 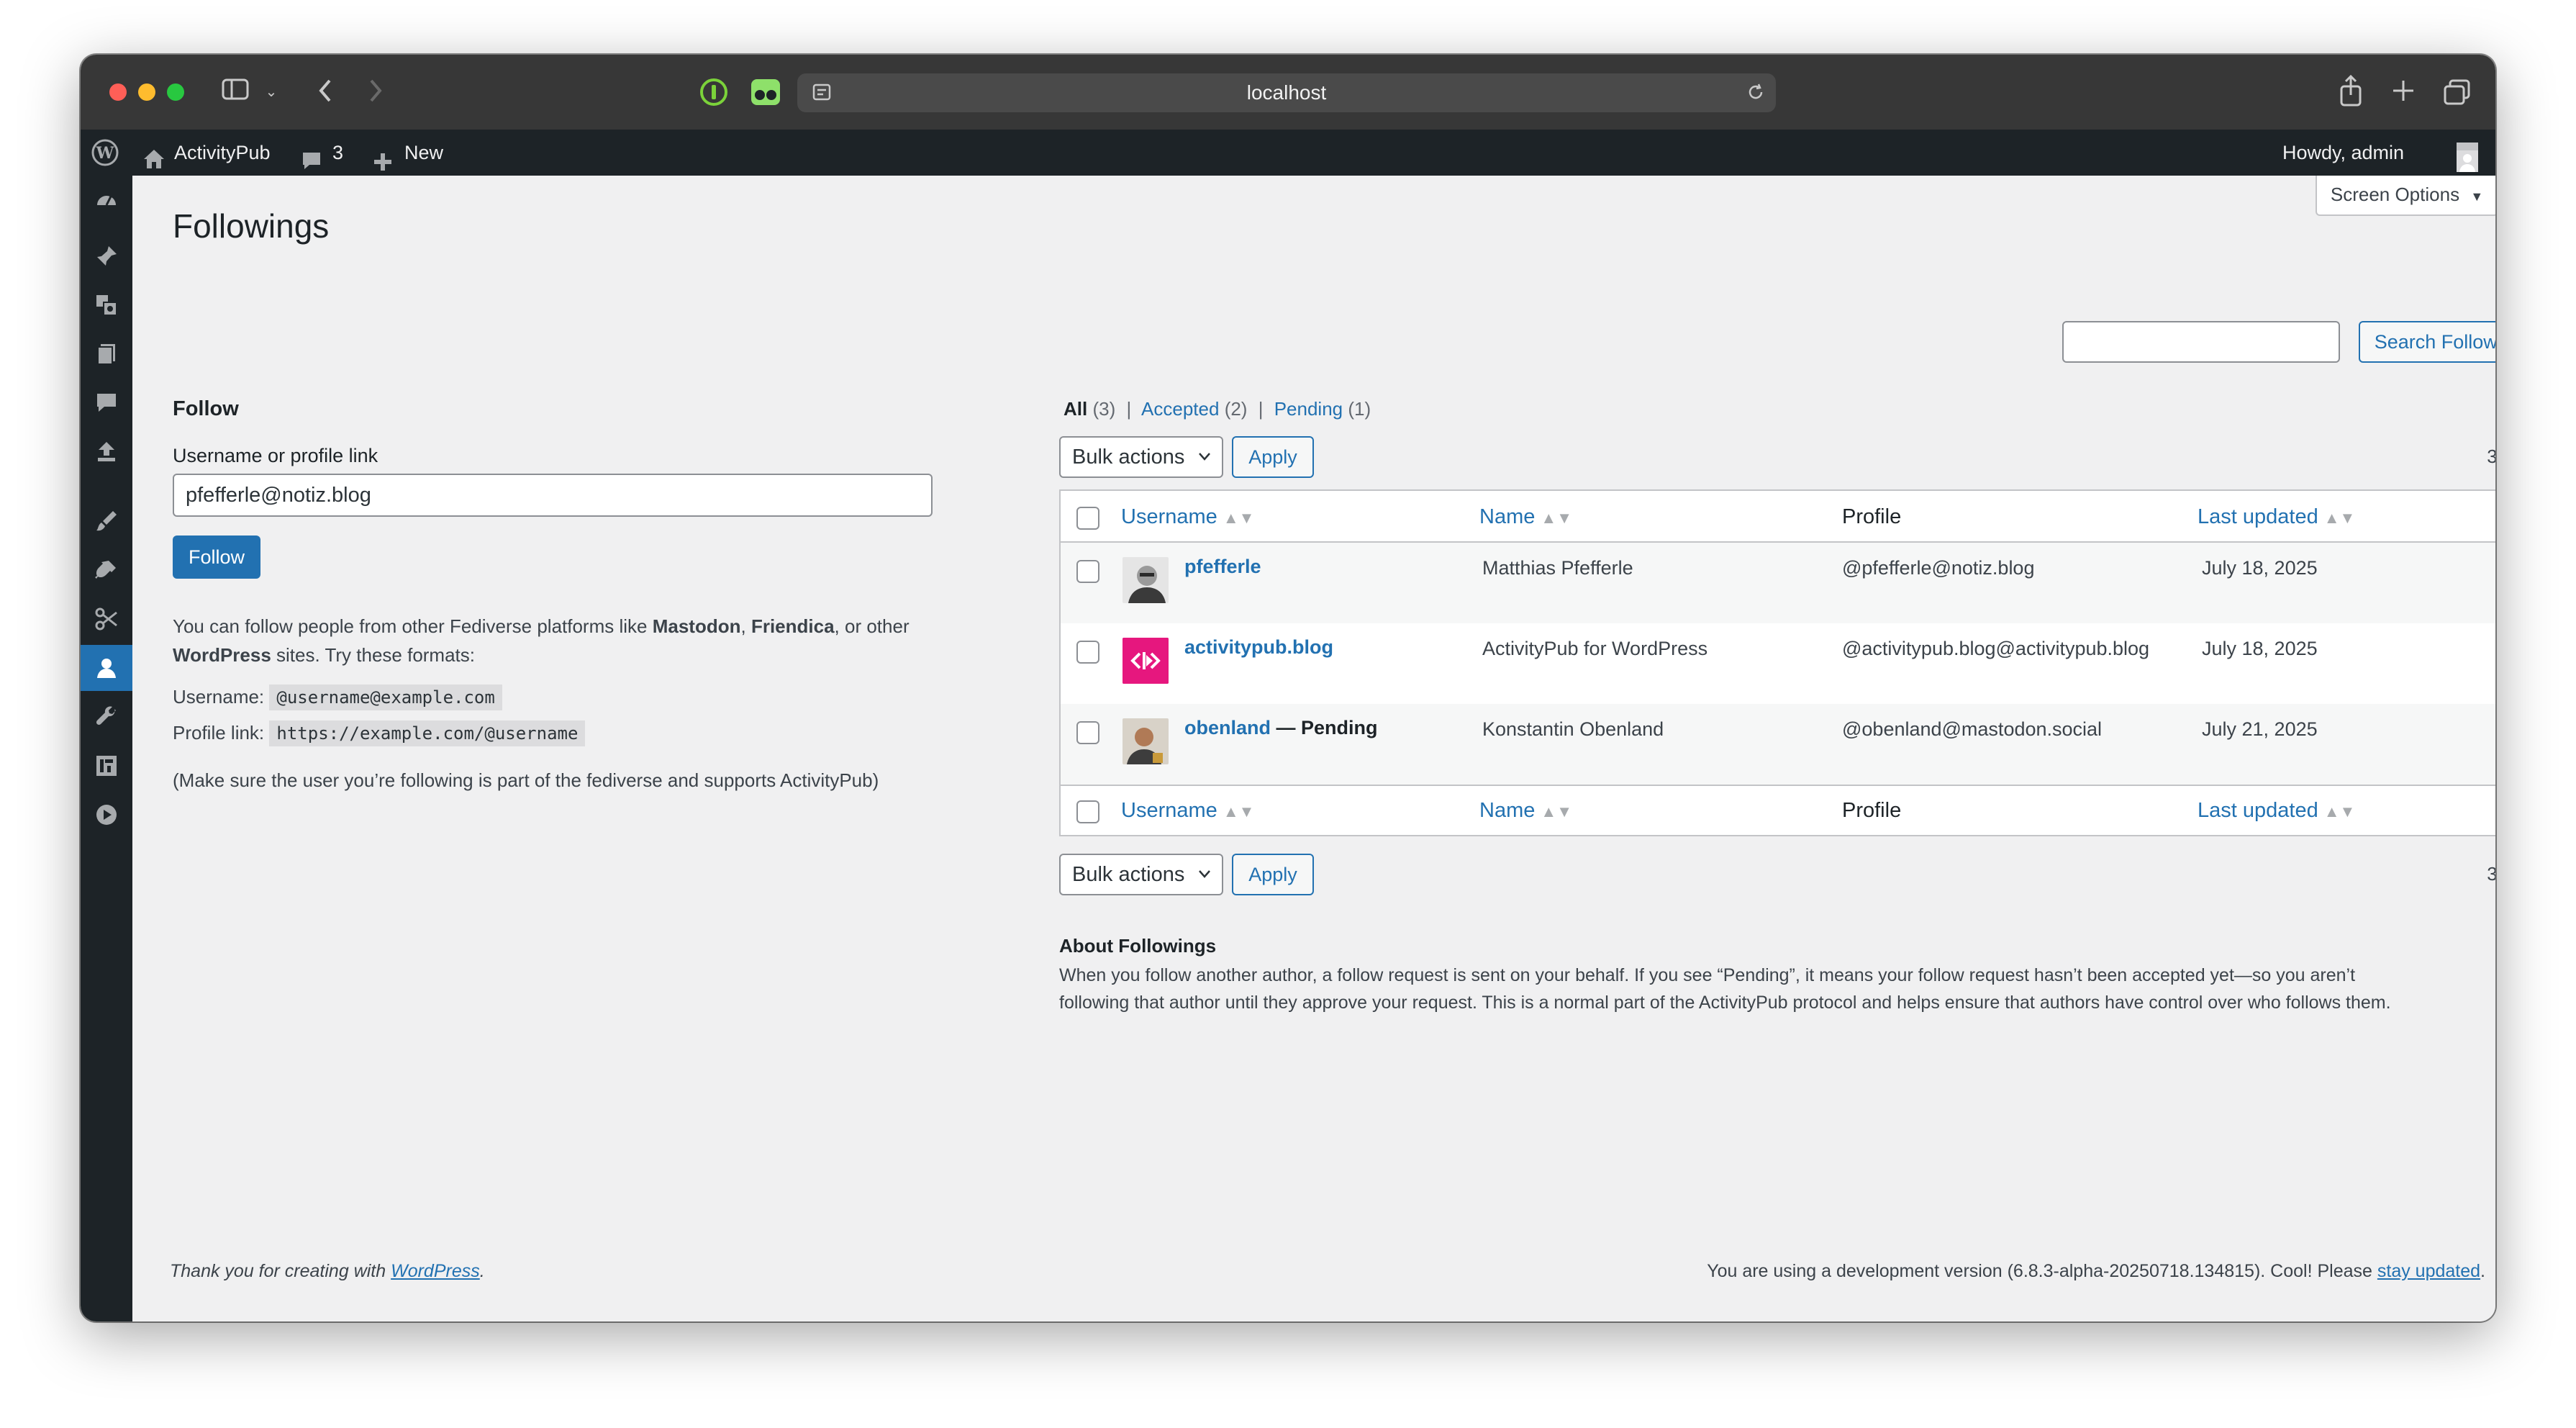 I want to click on screen-options-button: Screen Options ▼, so click(x=2405, y=196).